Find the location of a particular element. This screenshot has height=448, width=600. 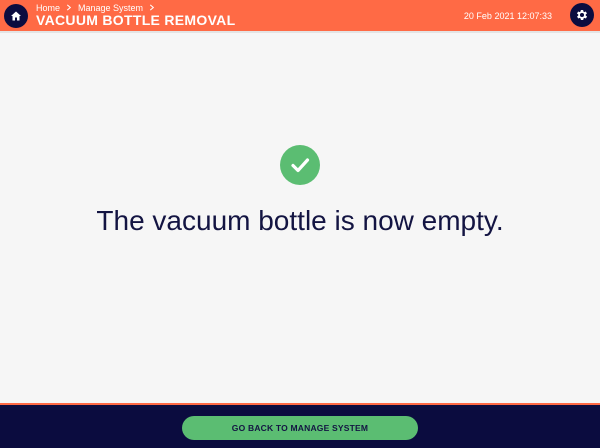

breadcrumb-home: Home is located at coordinates (48, 8).